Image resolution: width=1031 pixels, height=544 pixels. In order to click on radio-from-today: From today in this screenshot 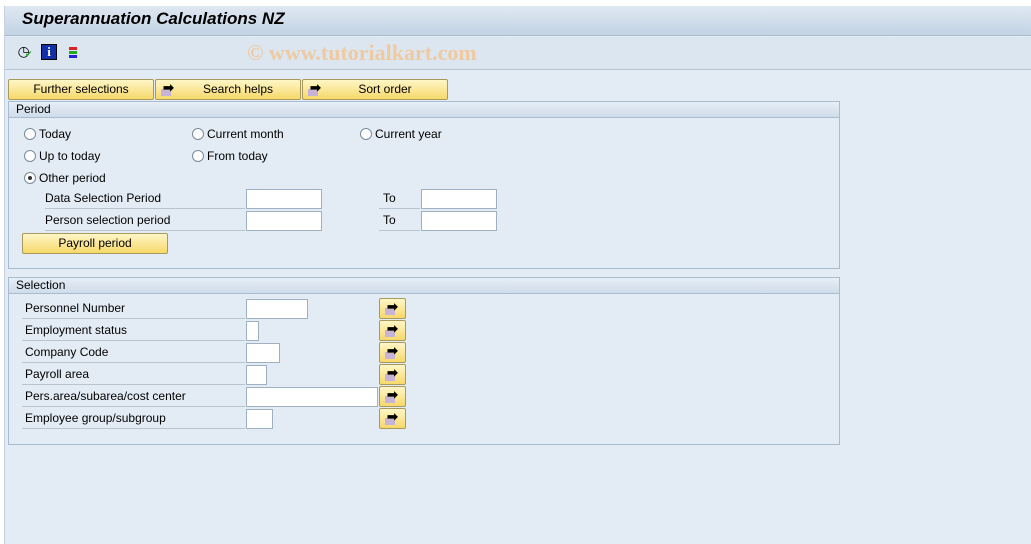, I will do `click(230, 156)`.